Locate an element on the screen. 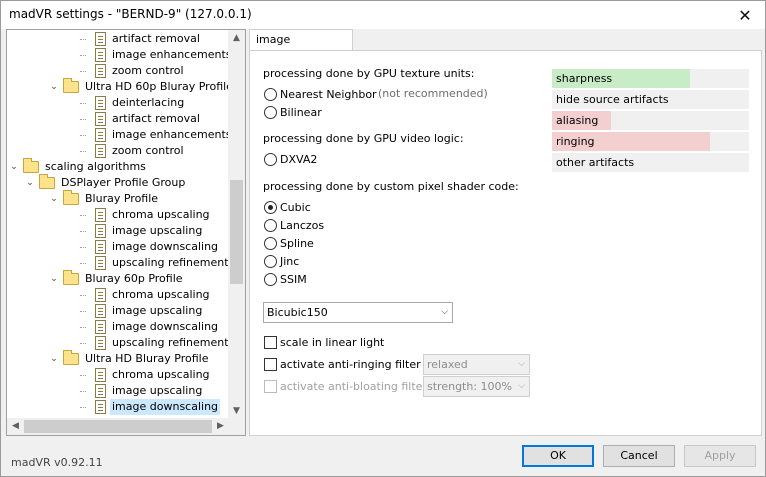 The width and height of the screenshot is (766, 477). radio-ssim is located at coordinates (270, 279).